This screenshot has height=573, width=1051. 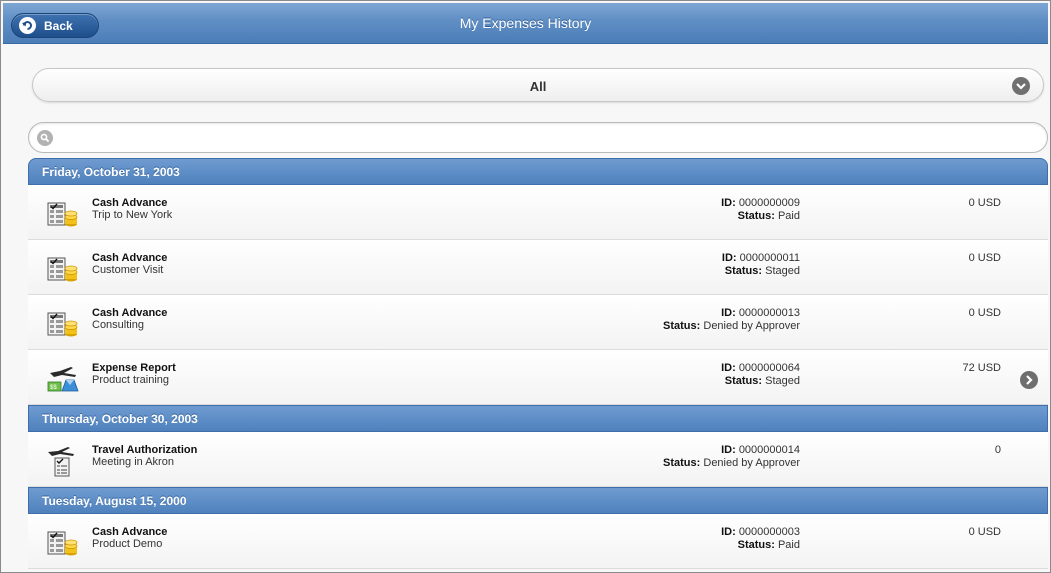 What do you see at coordinates (769, 368) in the screenshot?
I see `item-id: 0000000064` at bounding box center [769, 368].